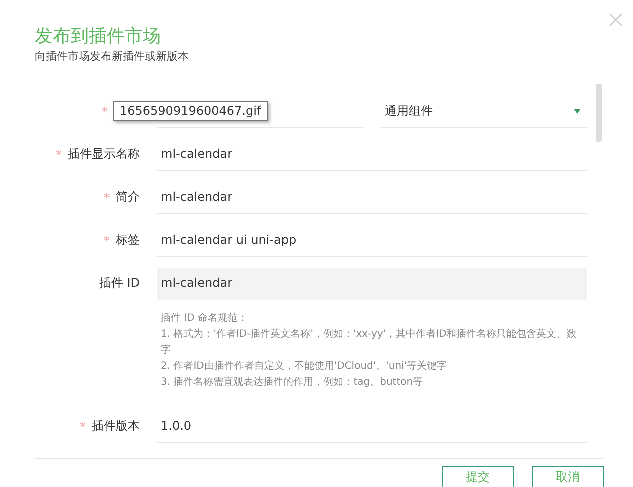 This screenshot has height=487, width=633. Describe the element at coordinates (372, 426) in the screenshot. I see `input-field: 1.0.0` at that location.